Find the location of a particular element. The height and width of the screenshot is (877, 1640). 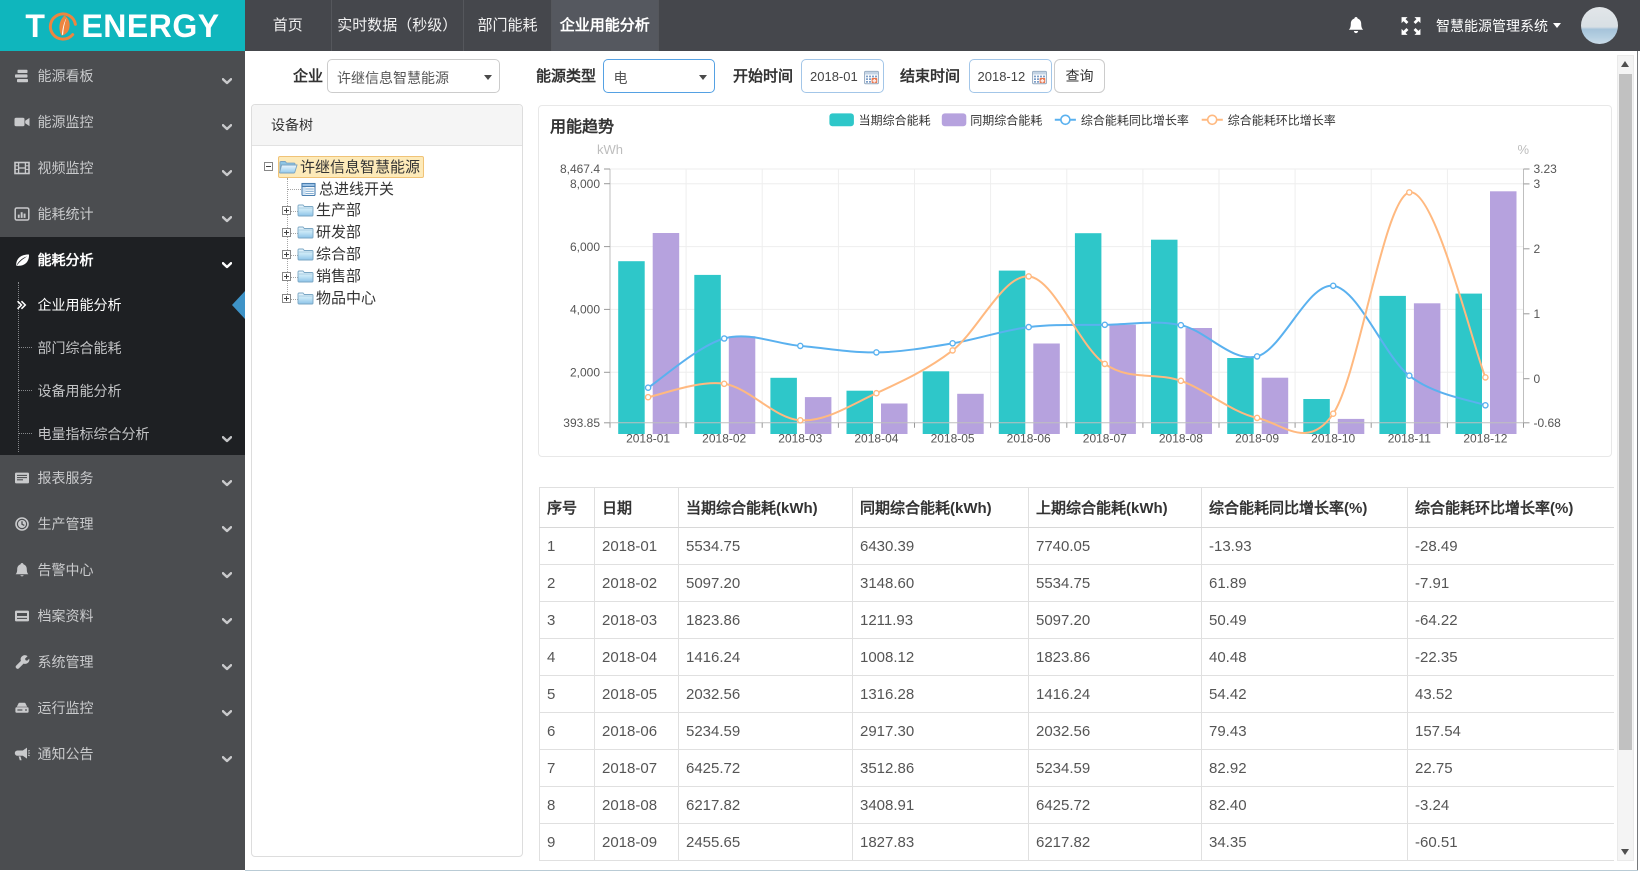

svg-text: 2018-01 is located at coordinates (648, 438).